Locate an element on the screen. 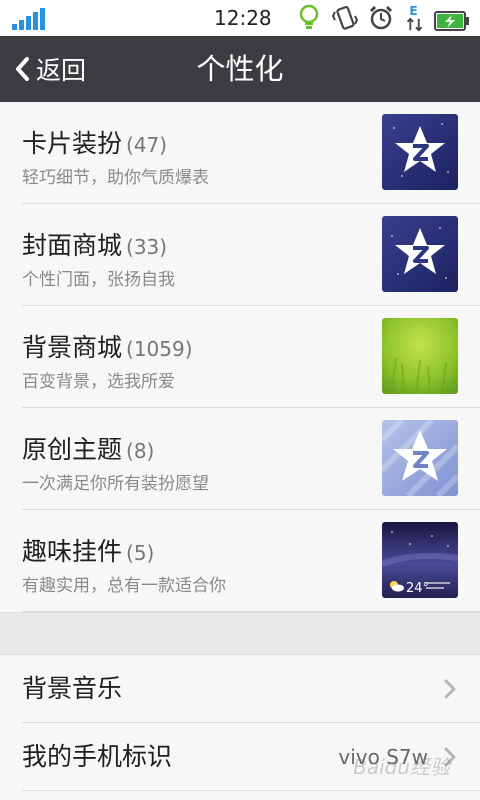  setting-partial-row is located at coordinates (240, 795).